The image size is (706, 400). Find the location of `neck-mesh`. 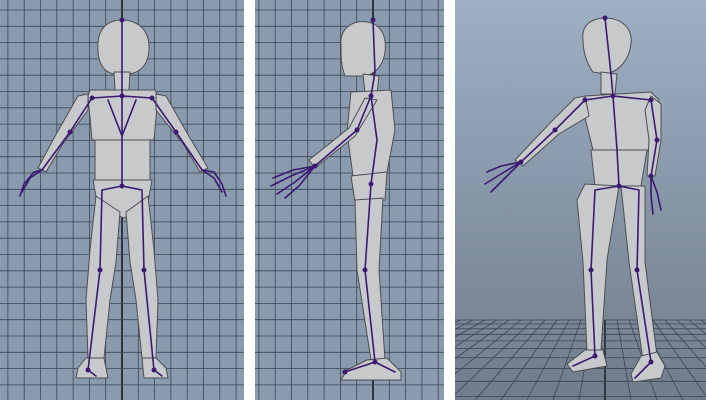

neck-mesh is located at coordinates (609, 83).